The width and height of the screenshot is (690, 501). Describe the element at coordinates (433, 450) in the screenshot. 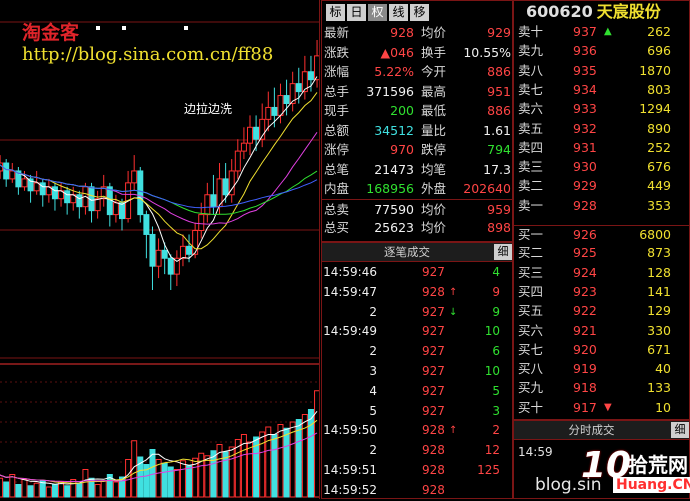

I see `trade-price: 928` at that location.